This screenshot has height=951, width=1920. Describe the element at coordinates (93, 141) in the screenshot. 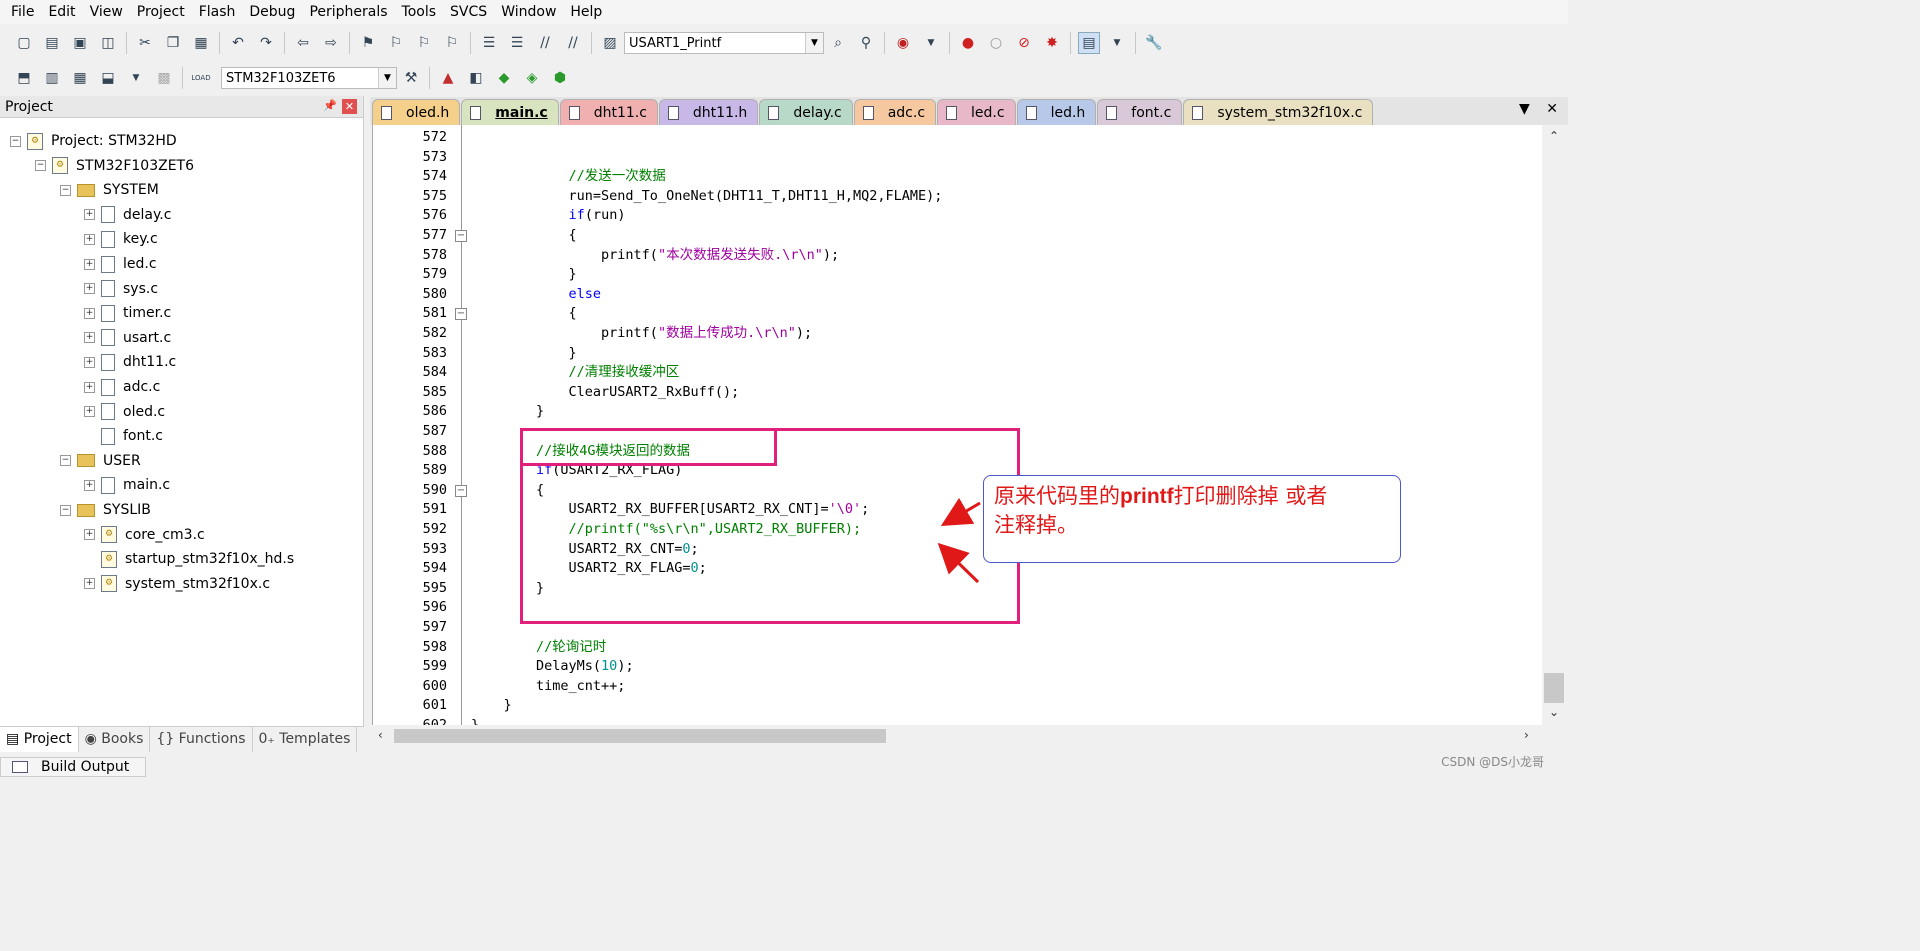

I see `tree-item-project-root: − ⚙ Project: STM32HD` at that location.